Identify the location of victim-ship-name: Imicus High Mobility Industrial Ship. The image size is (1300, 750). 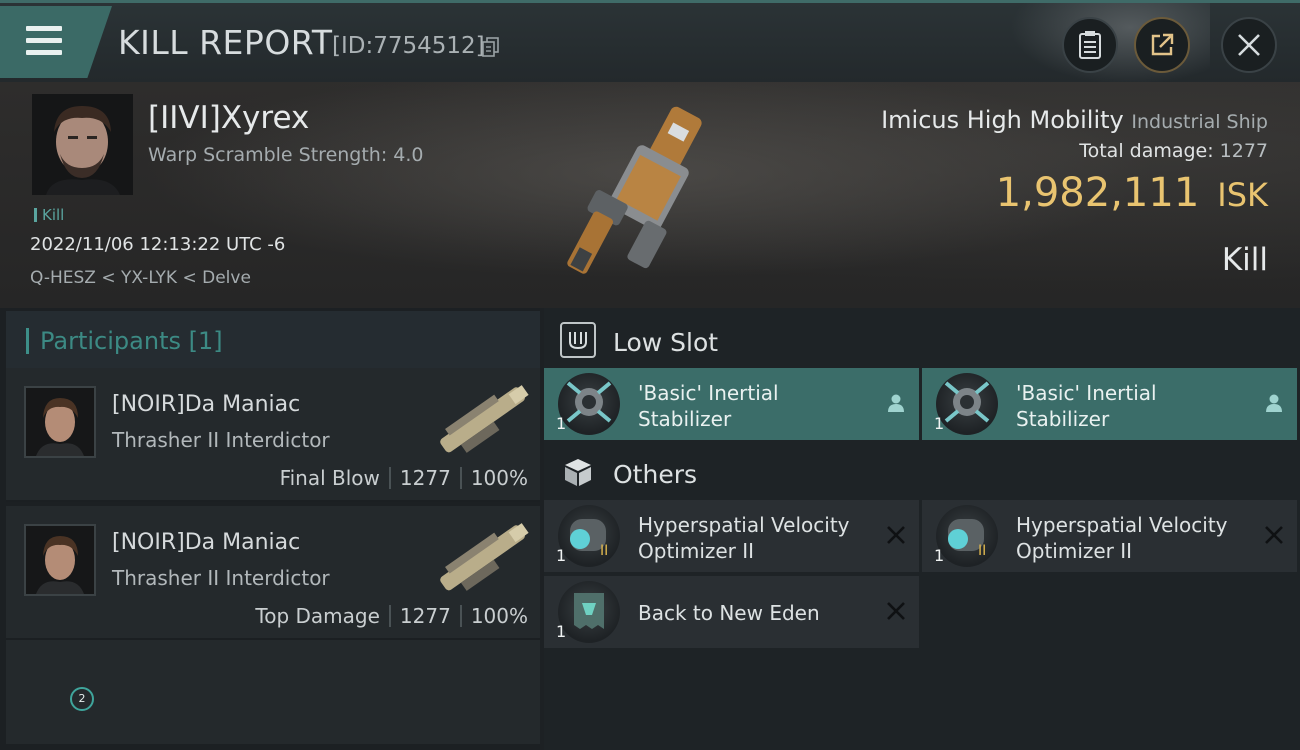
(1074, 120).